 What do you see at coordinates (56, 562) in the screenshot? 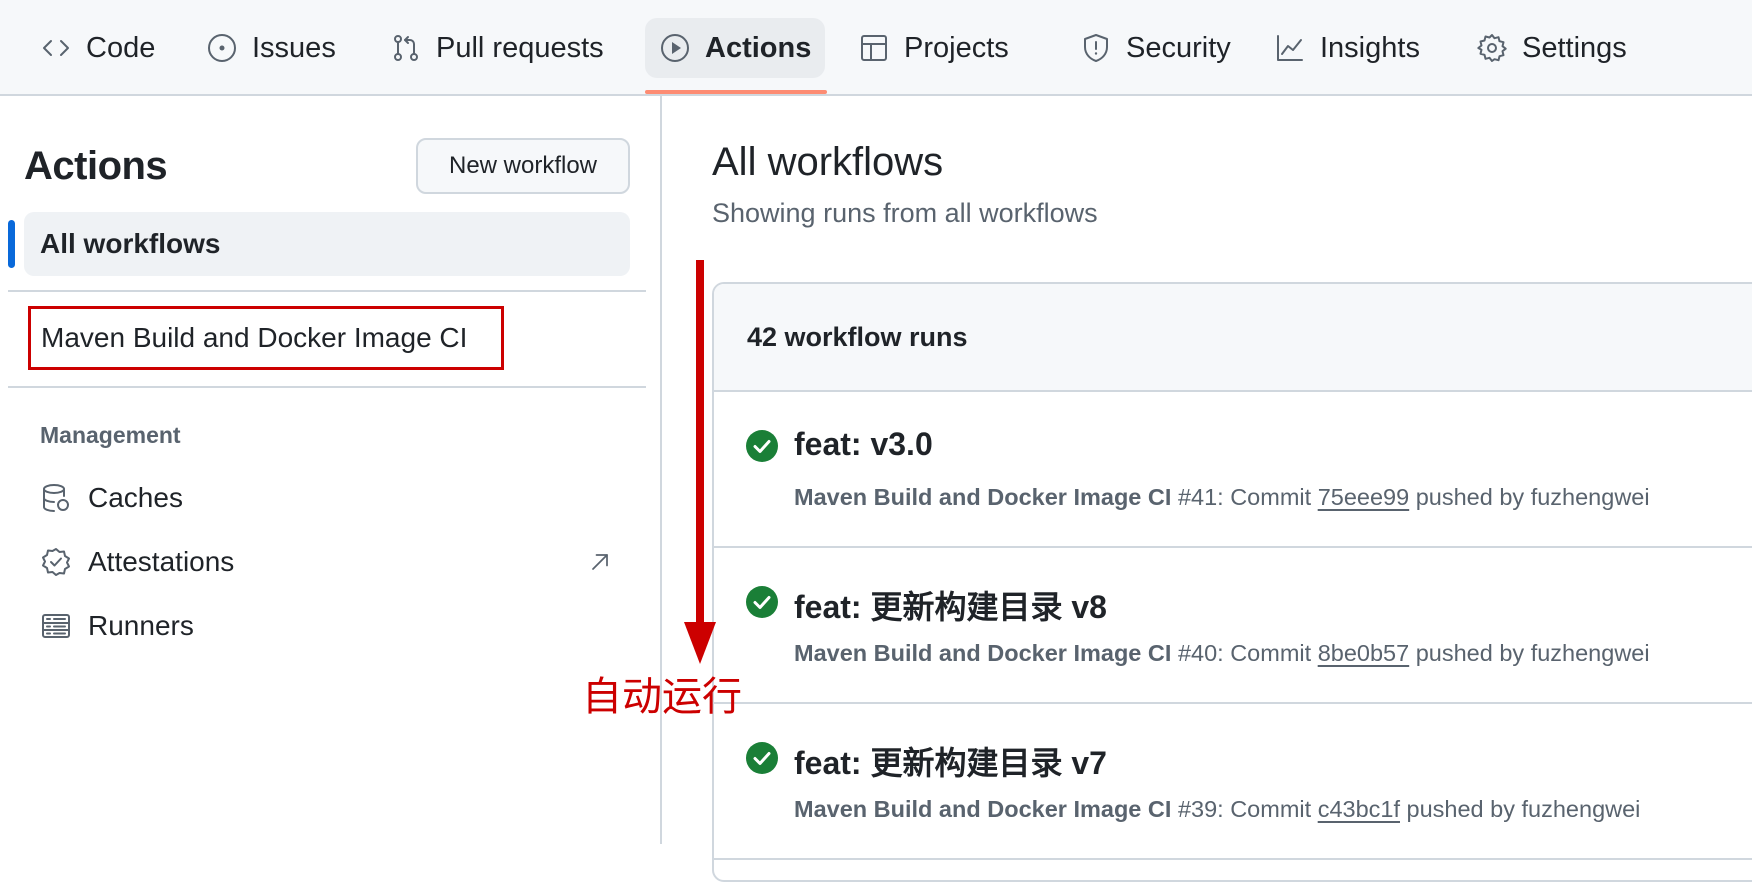
I see `verified-icon` at bounding box center [56, 562].